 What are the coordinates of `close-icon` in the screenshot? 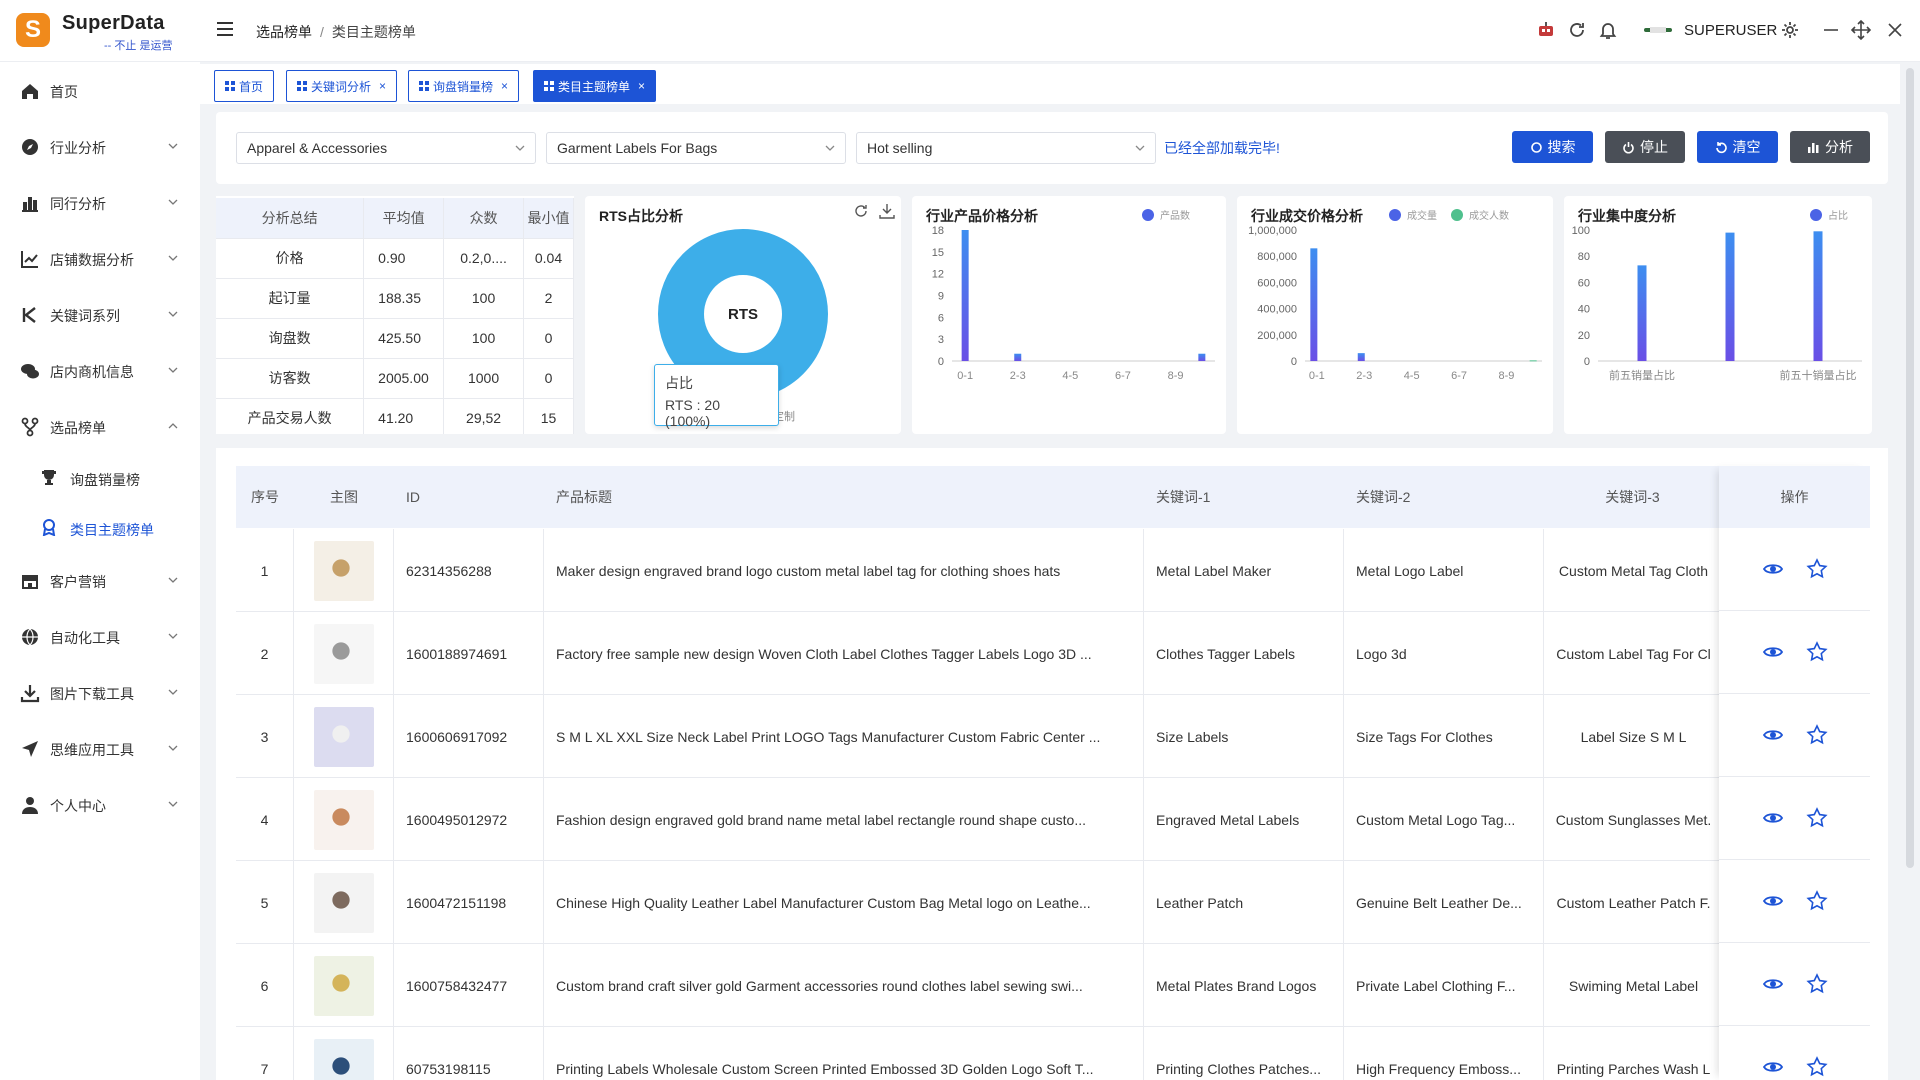 It's located at (1895, 30).